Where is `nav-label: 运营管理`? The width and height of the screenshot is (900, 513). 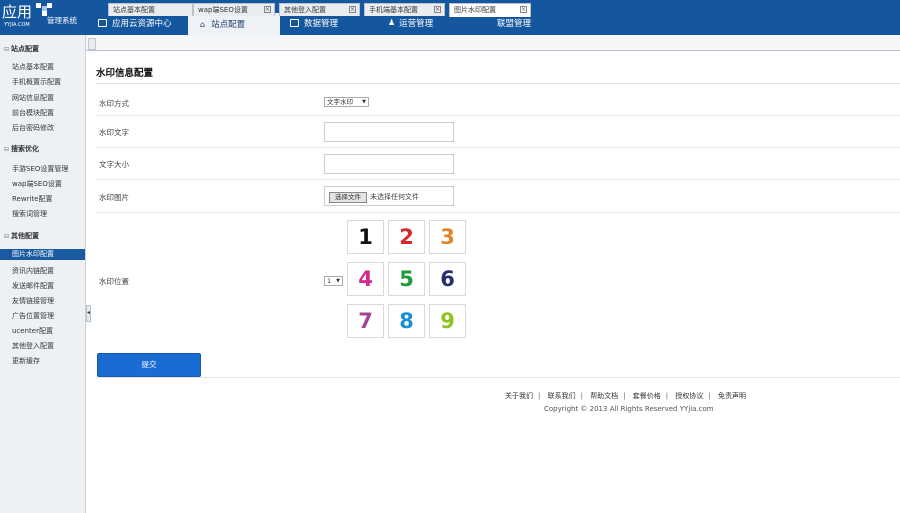
nav-label: 运营管理 is located at coordinates (416, 23).